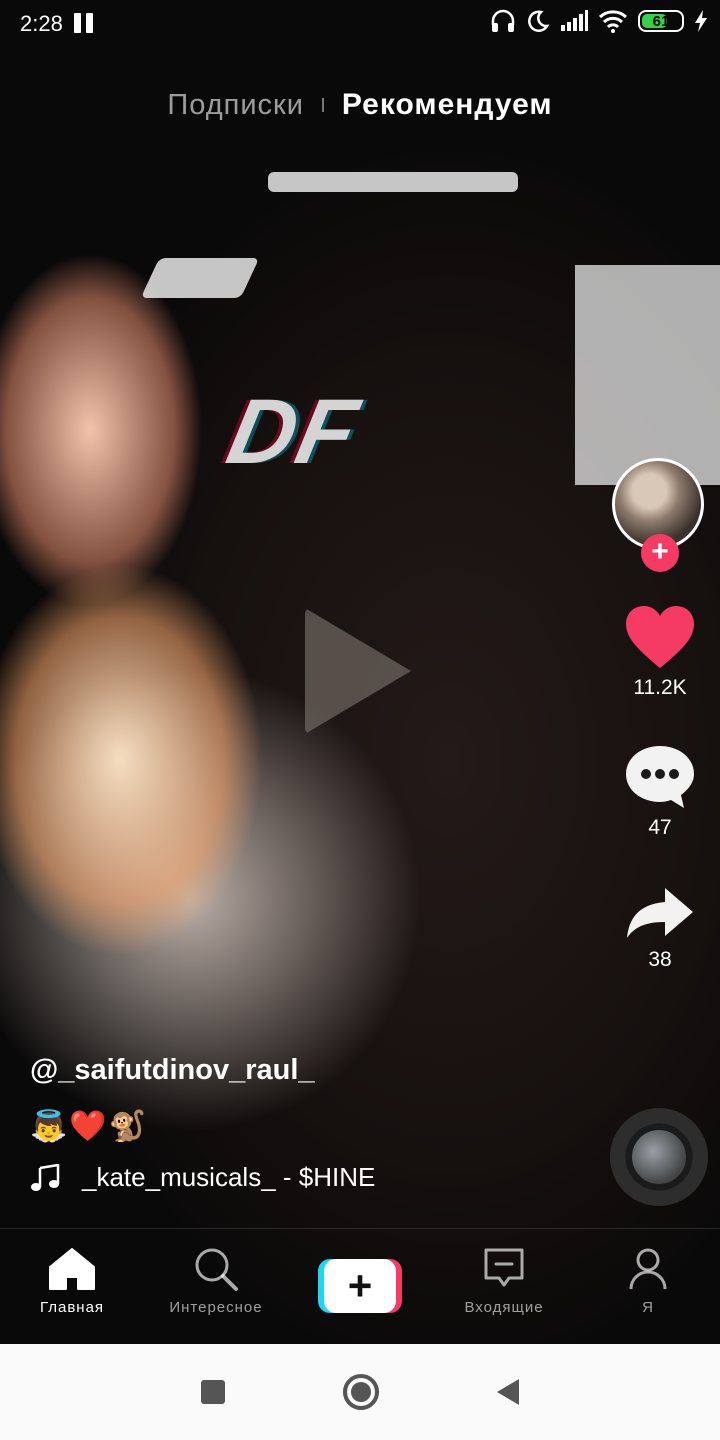 The image size is (720, 1440). Describe the element at coordinates (660, 553) in the screenshot. I see `follow-button: +` at that location.